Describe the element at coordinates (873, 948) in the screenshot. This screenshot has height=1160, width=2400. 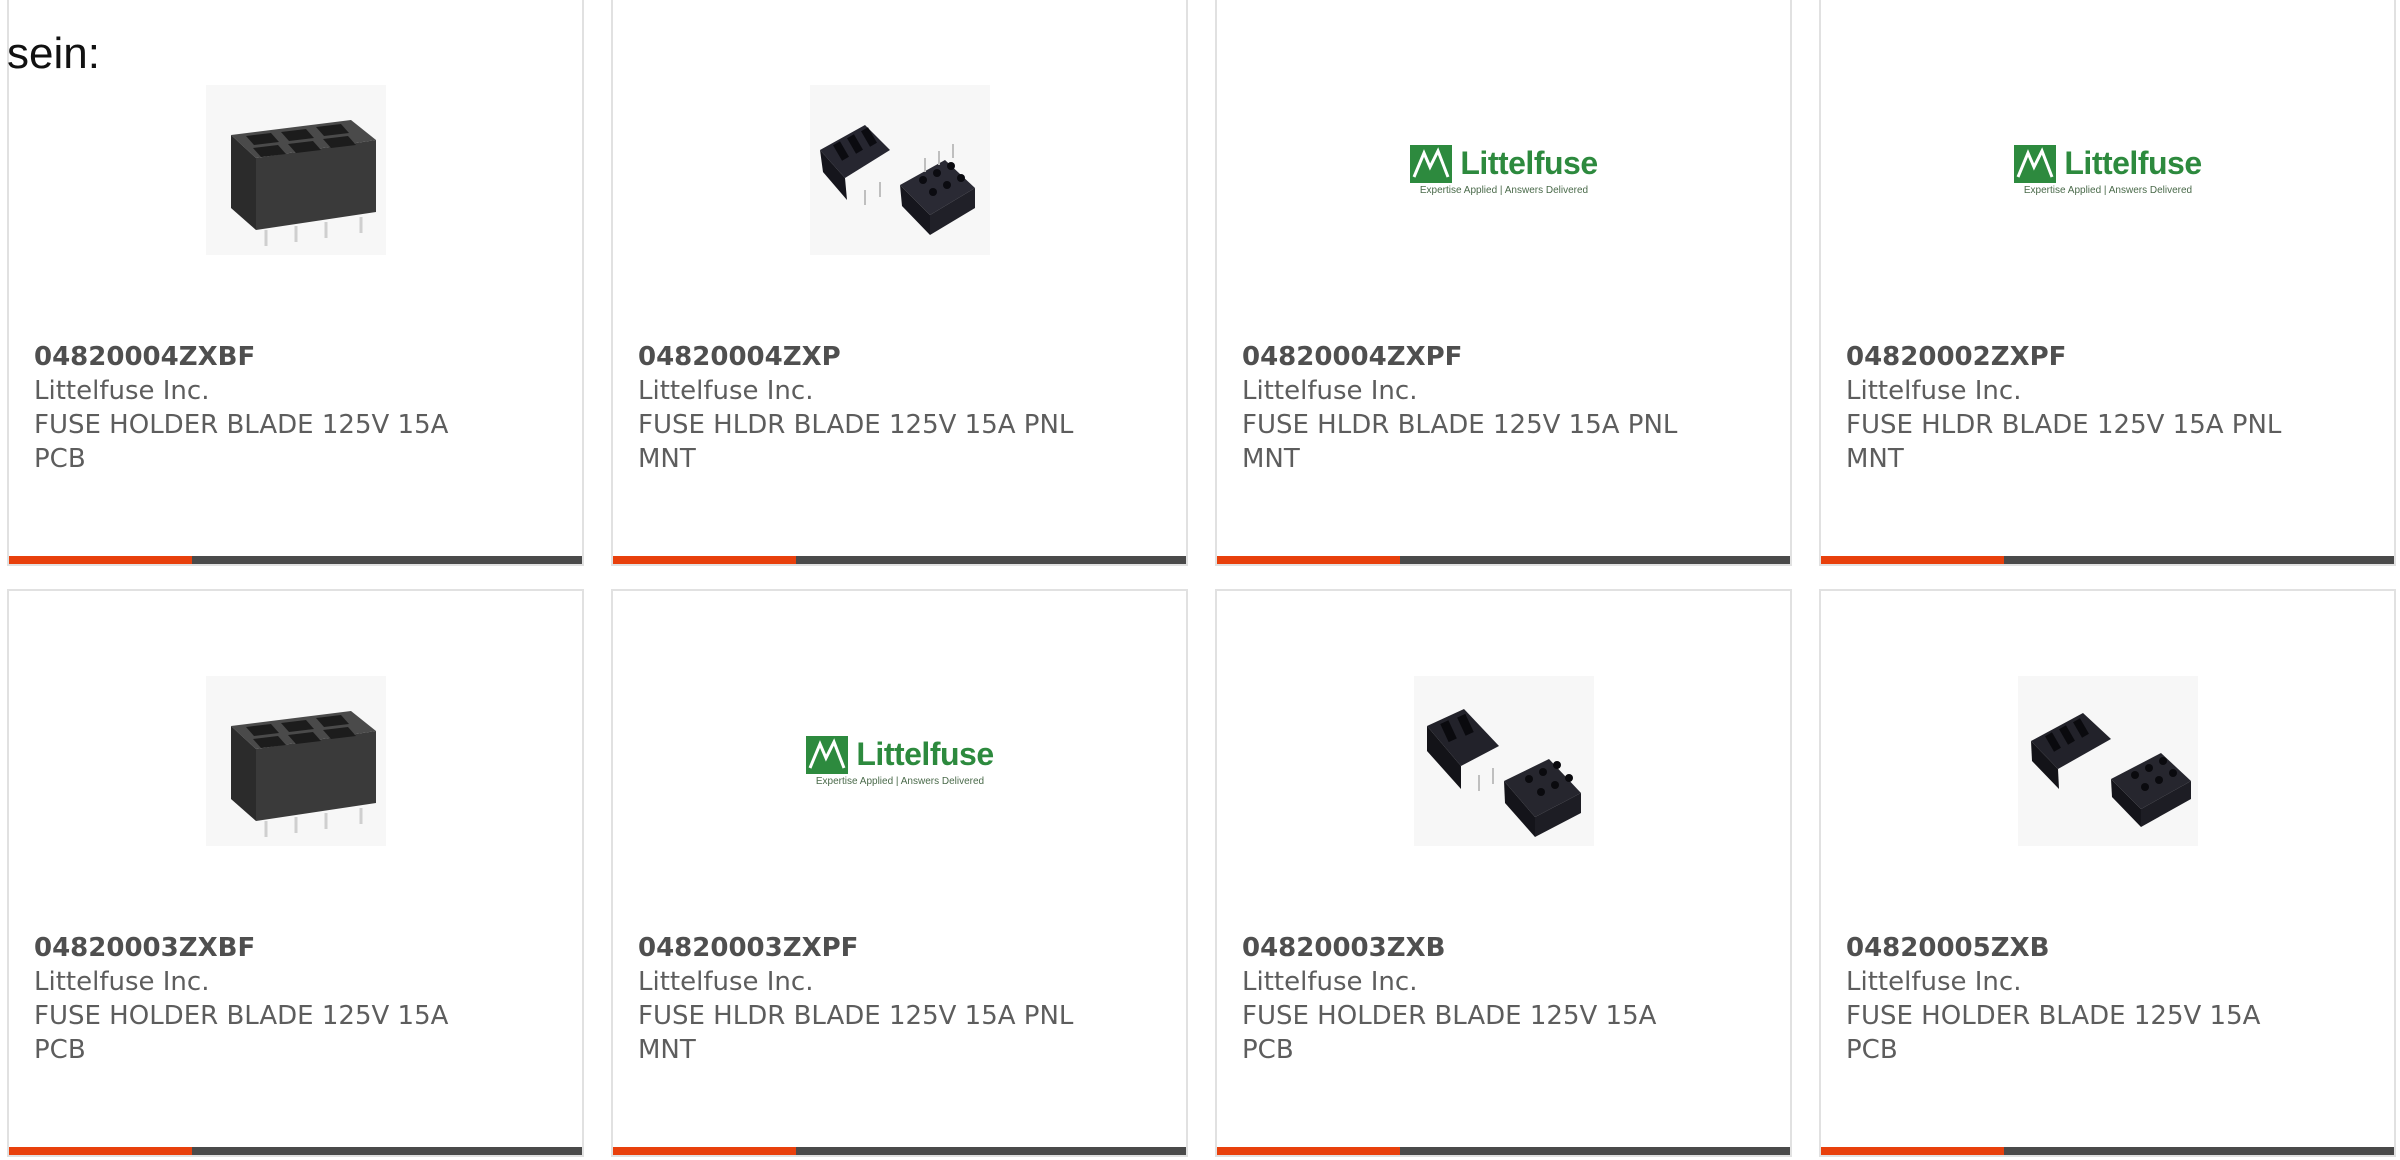
I see `part-number-link: 04820003ZXPF` at that location.